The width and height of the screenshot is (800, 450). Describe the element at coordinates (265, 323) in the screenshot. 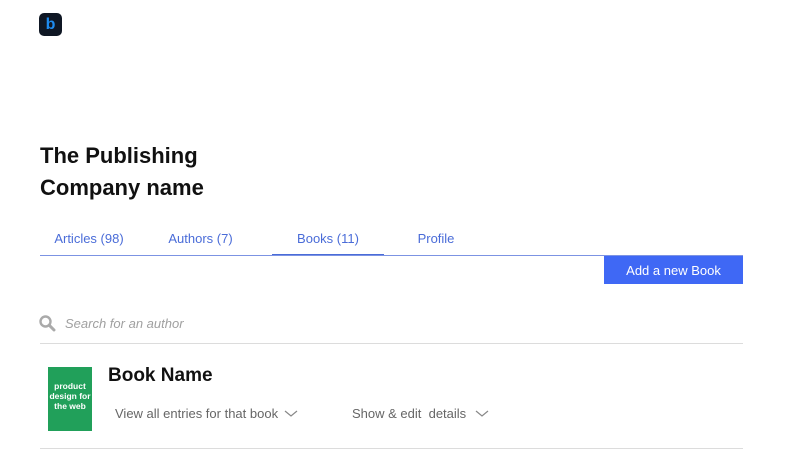

I see `search-input` at that location.